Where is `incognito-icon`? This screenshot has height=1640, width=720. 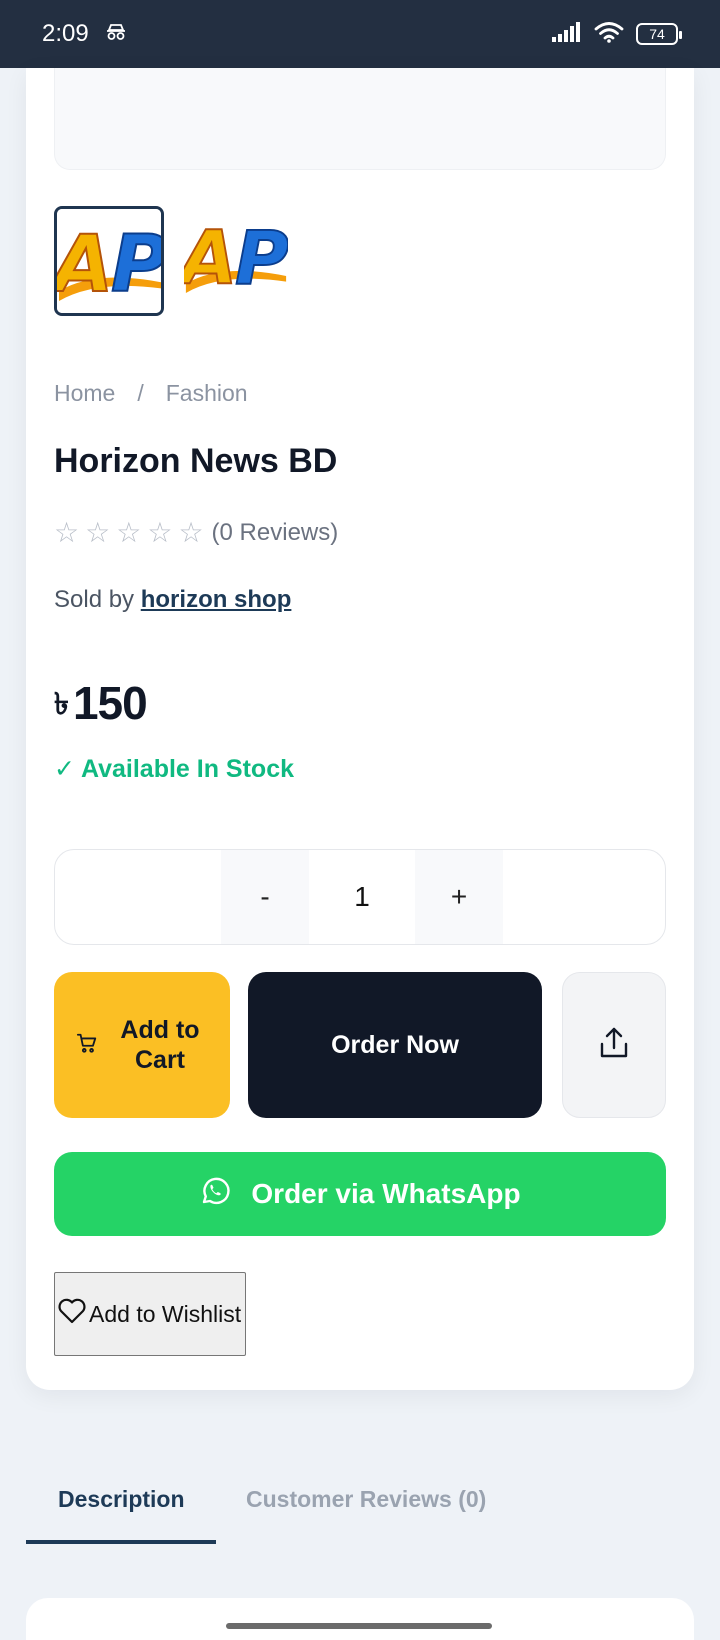
incognito-icon is located at coordinates (116, 34).